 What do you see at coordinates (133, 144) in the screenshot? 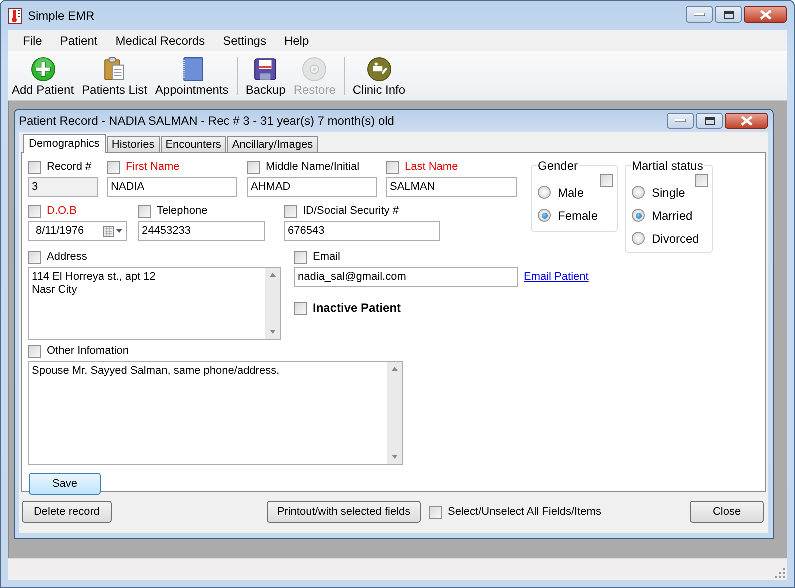
I see `tab: Histories` at bounding box center [133, 144].